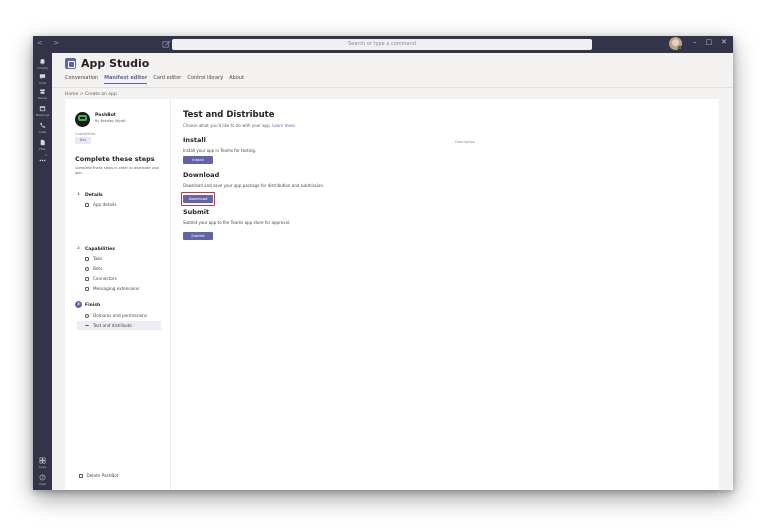 The image size is (768, 529). I want to click on tab-about: About, so click(236, 79).